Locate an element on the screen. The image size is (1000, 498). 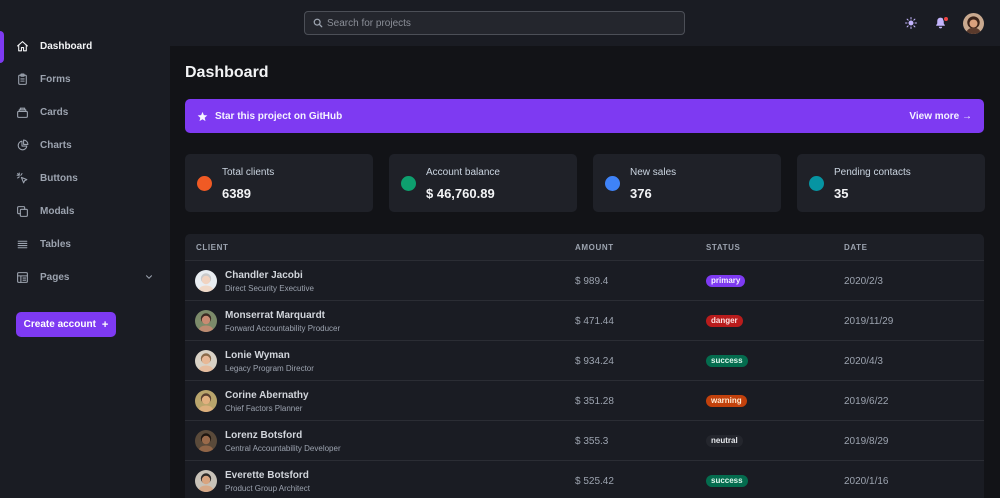
client-role: Forward Accountability Producer is located at coordinates (283, 328).